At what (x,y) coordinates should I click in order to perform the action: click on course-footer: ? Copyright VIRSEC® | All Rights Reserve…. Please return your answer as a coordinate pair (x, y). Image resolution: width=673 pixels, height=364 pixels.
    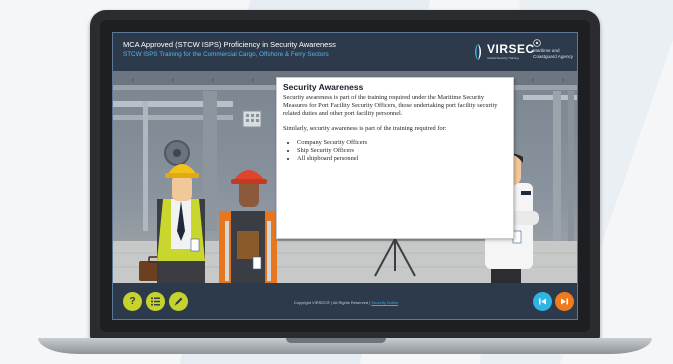
    Looking at the image, I should click on (345, 301).